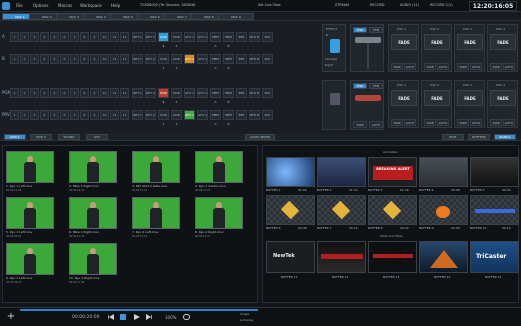  I want to click on macro-tab: MAC 9, so click(236, 16).